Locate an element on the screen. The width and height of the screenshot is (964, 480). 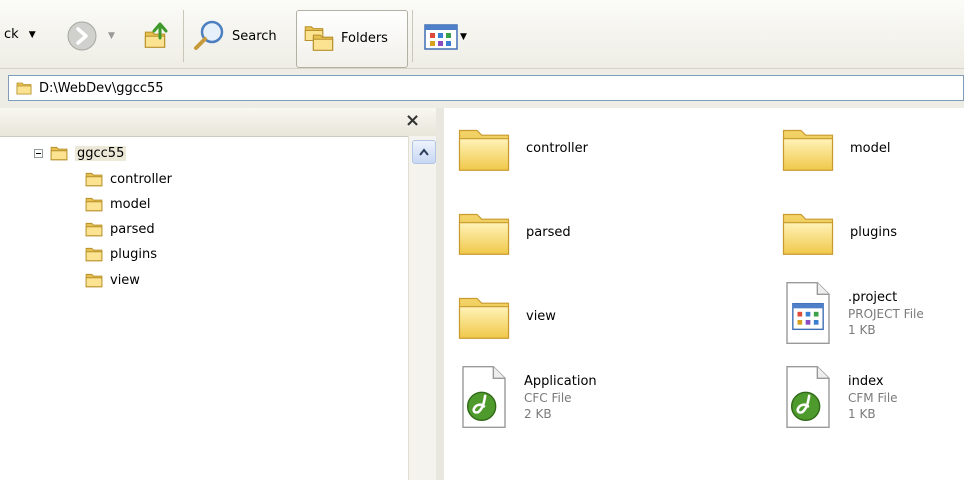
project-file-icon is located at coordinates (808, 313).